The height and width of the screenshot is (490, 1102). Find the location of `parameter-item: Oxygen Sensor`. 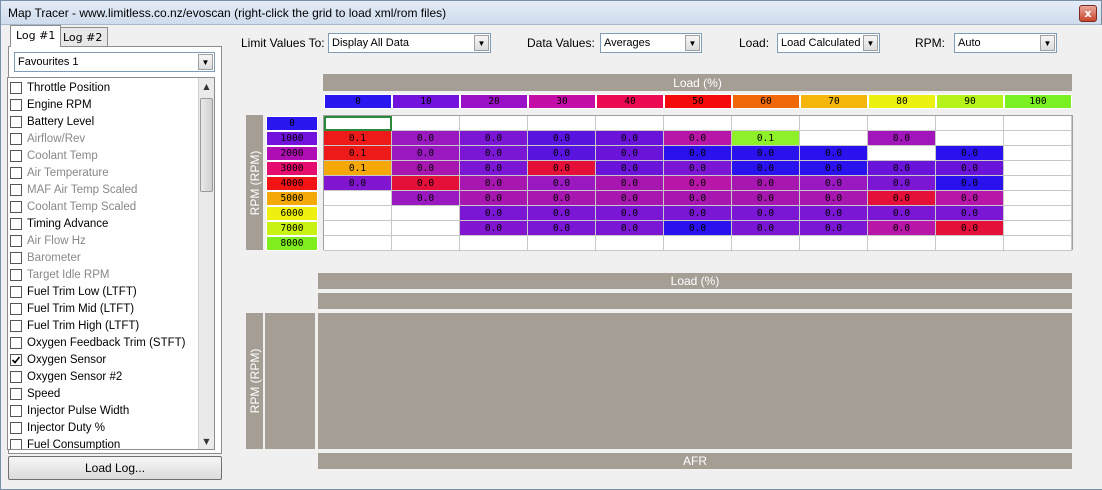

parameter-item: Oxygen Sensor is located at coordinates (105, 359).